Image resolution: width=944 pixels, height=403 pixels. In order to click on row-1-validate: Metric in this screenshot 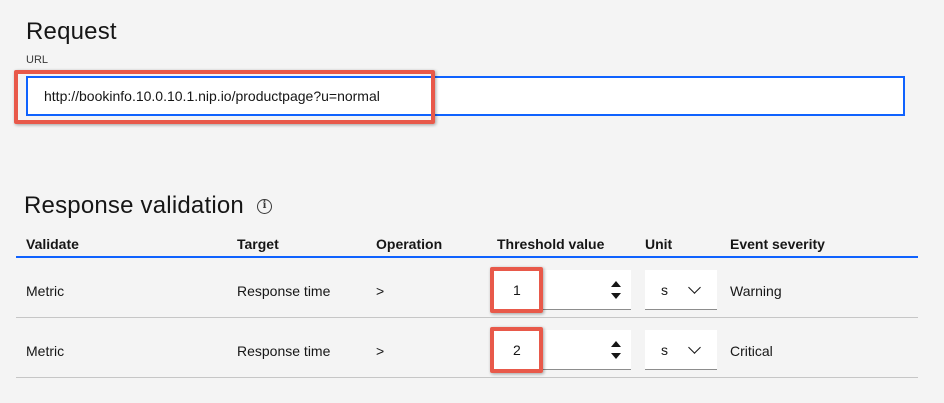, I will do `click(45, 291)`.